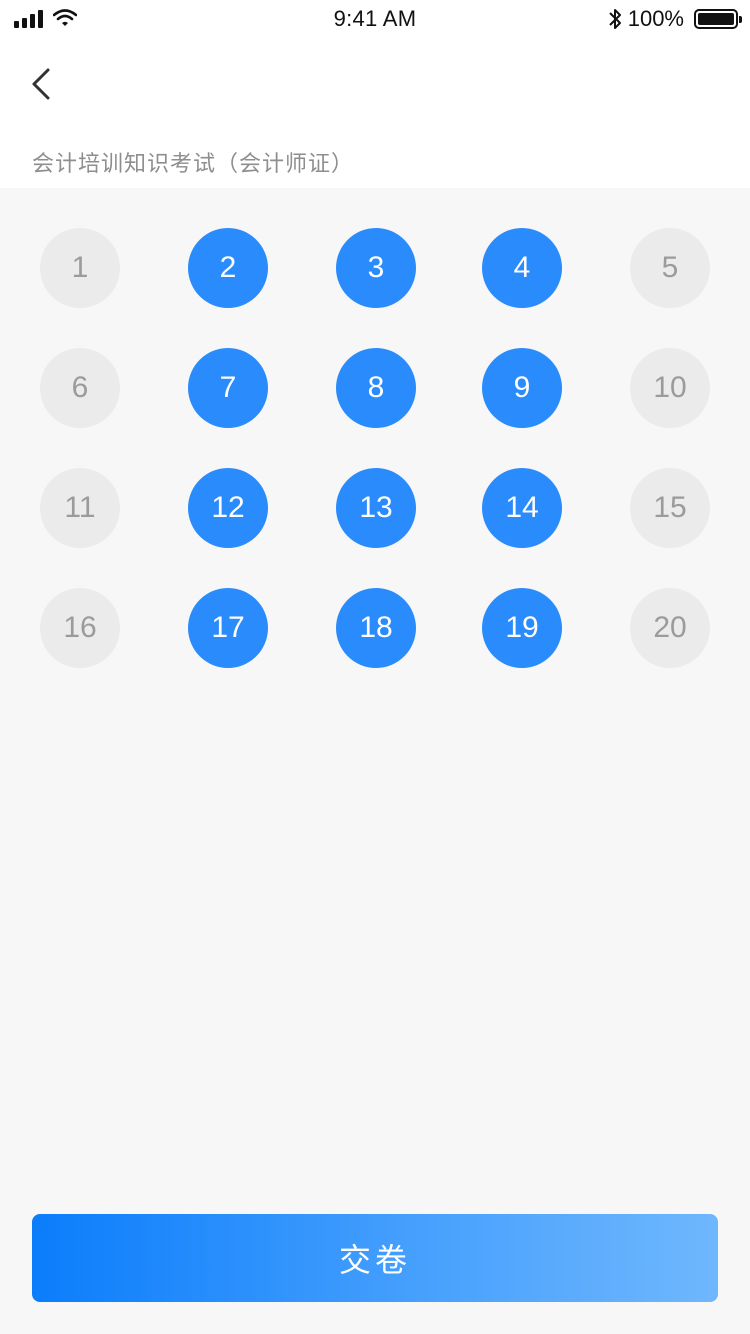 This screenshot has width=750, height=1334. I want to click on bluetooth-icon, so click(615, 19).